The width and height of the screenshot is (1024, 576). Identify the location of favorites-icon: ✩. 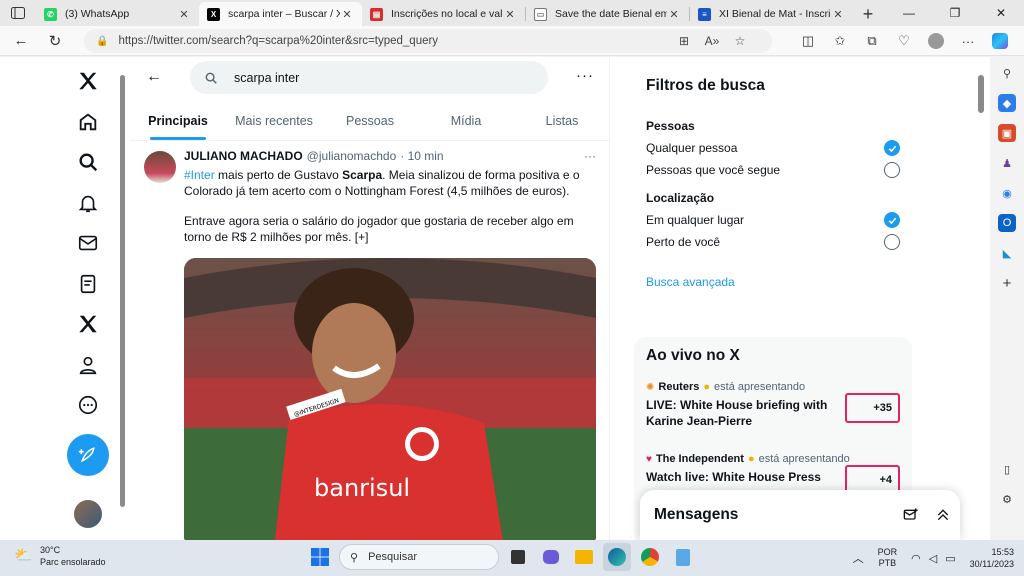
(840, 41).